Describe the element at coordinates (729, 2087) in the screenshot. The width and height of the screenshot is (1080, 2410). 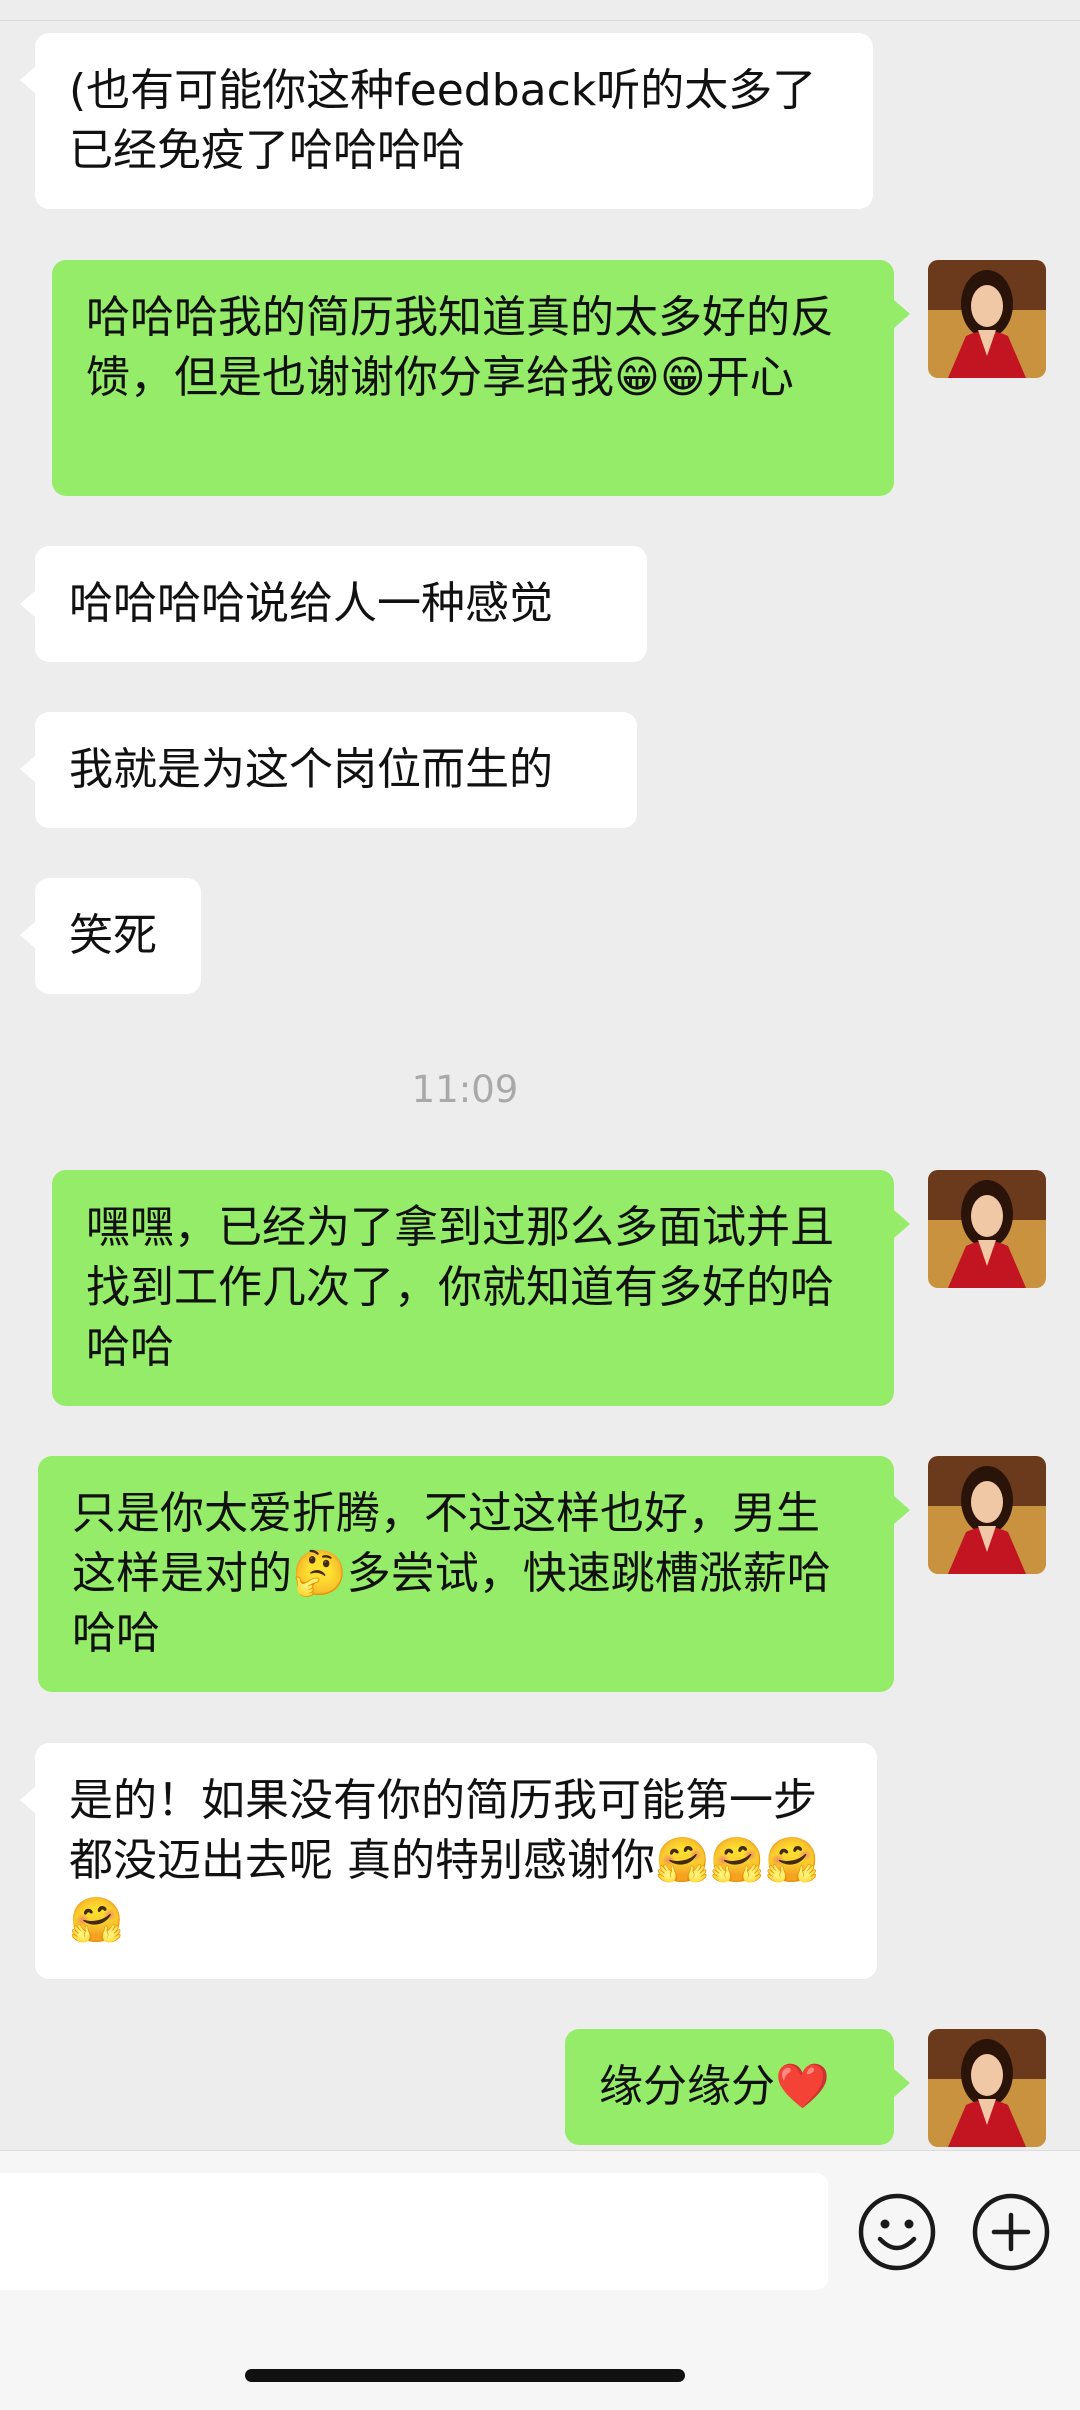
I see `message-bubble: 缘分缘分❤️` at that location.